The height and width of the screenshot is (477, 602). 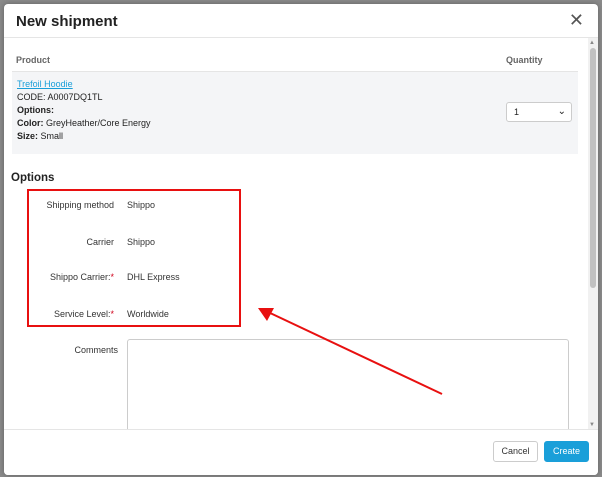 I want to click on product-size: Small, so click(x=52, y=136).